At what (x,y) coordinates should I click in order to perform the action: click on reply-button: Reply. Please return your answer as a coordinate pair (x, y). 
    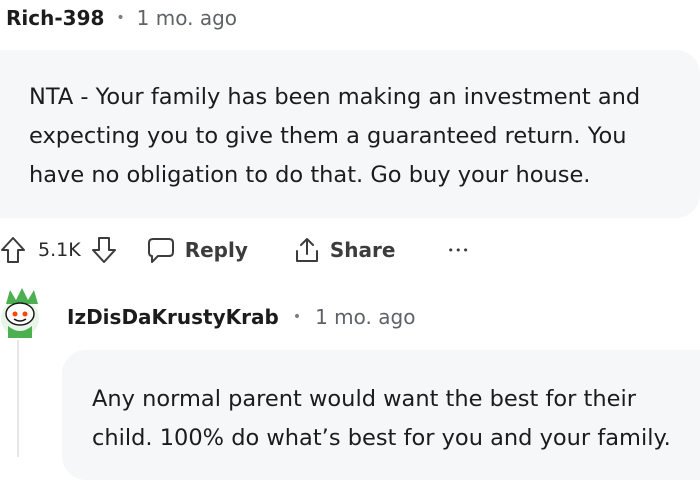
    Looking at the image, I should click on (197, 250).